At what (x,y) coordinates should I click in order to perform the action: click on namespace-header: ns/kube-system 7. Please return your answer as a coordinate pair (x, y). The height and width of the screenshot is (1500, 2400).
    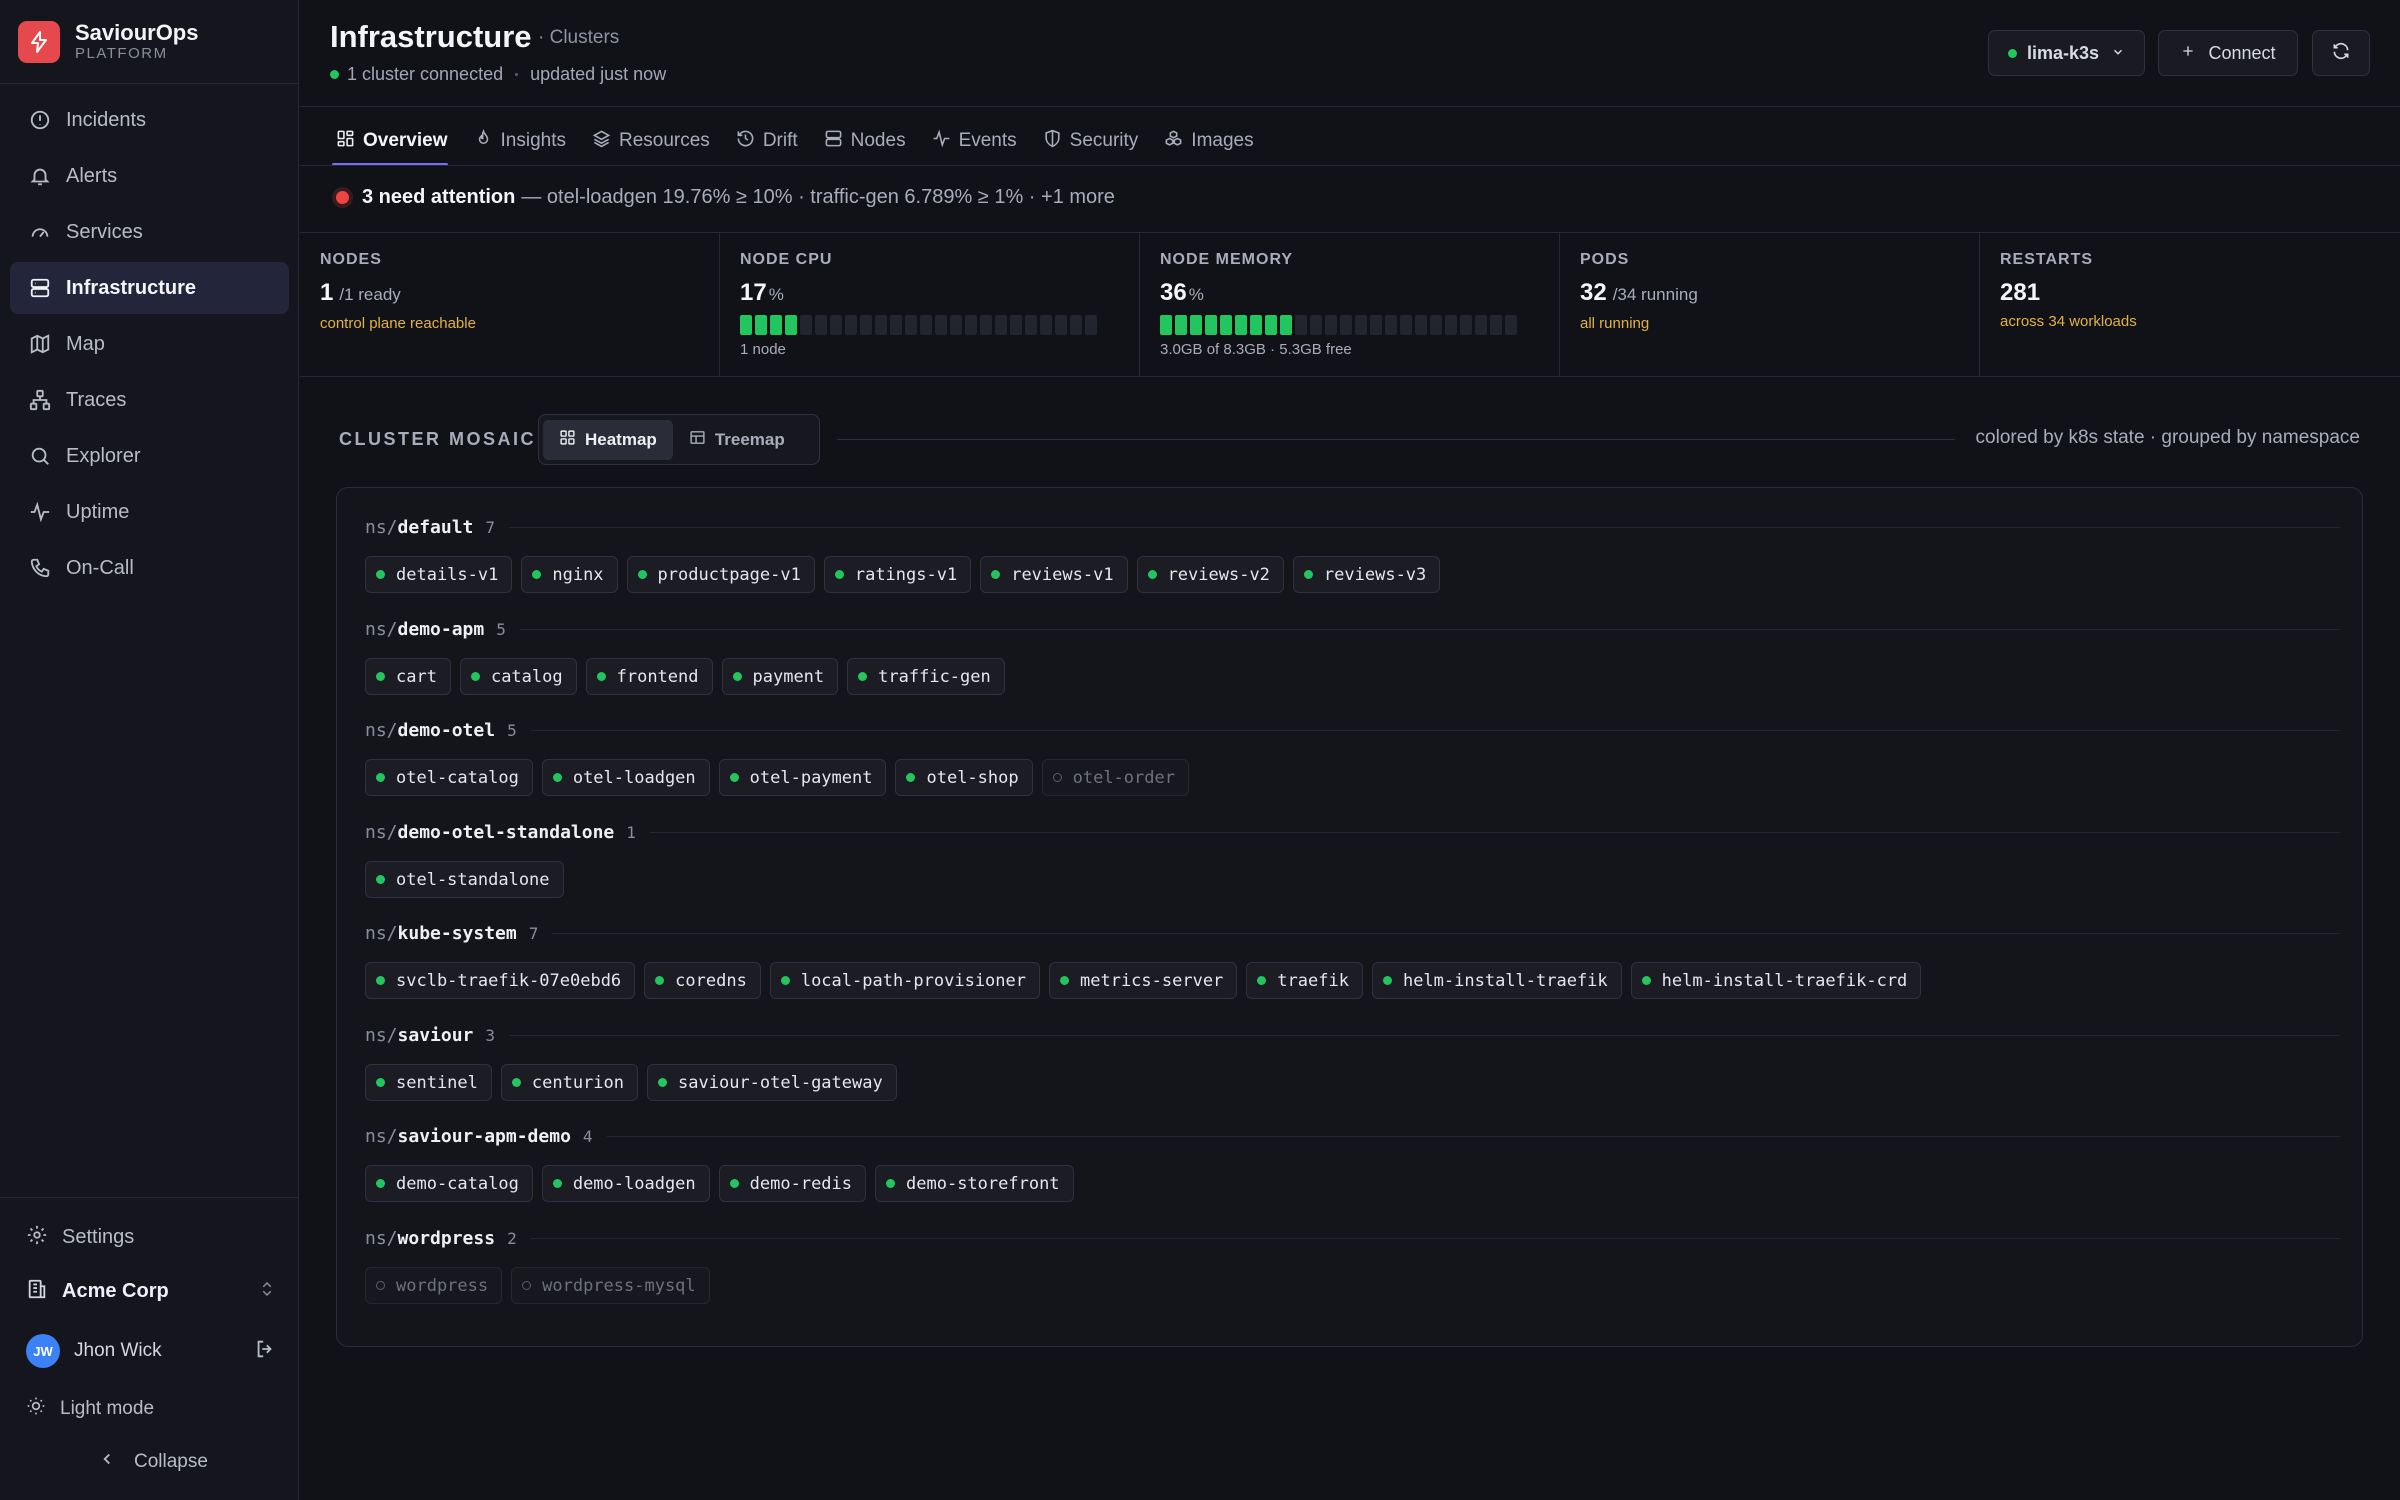
    Looking at the image, I should click on (1352, 933).